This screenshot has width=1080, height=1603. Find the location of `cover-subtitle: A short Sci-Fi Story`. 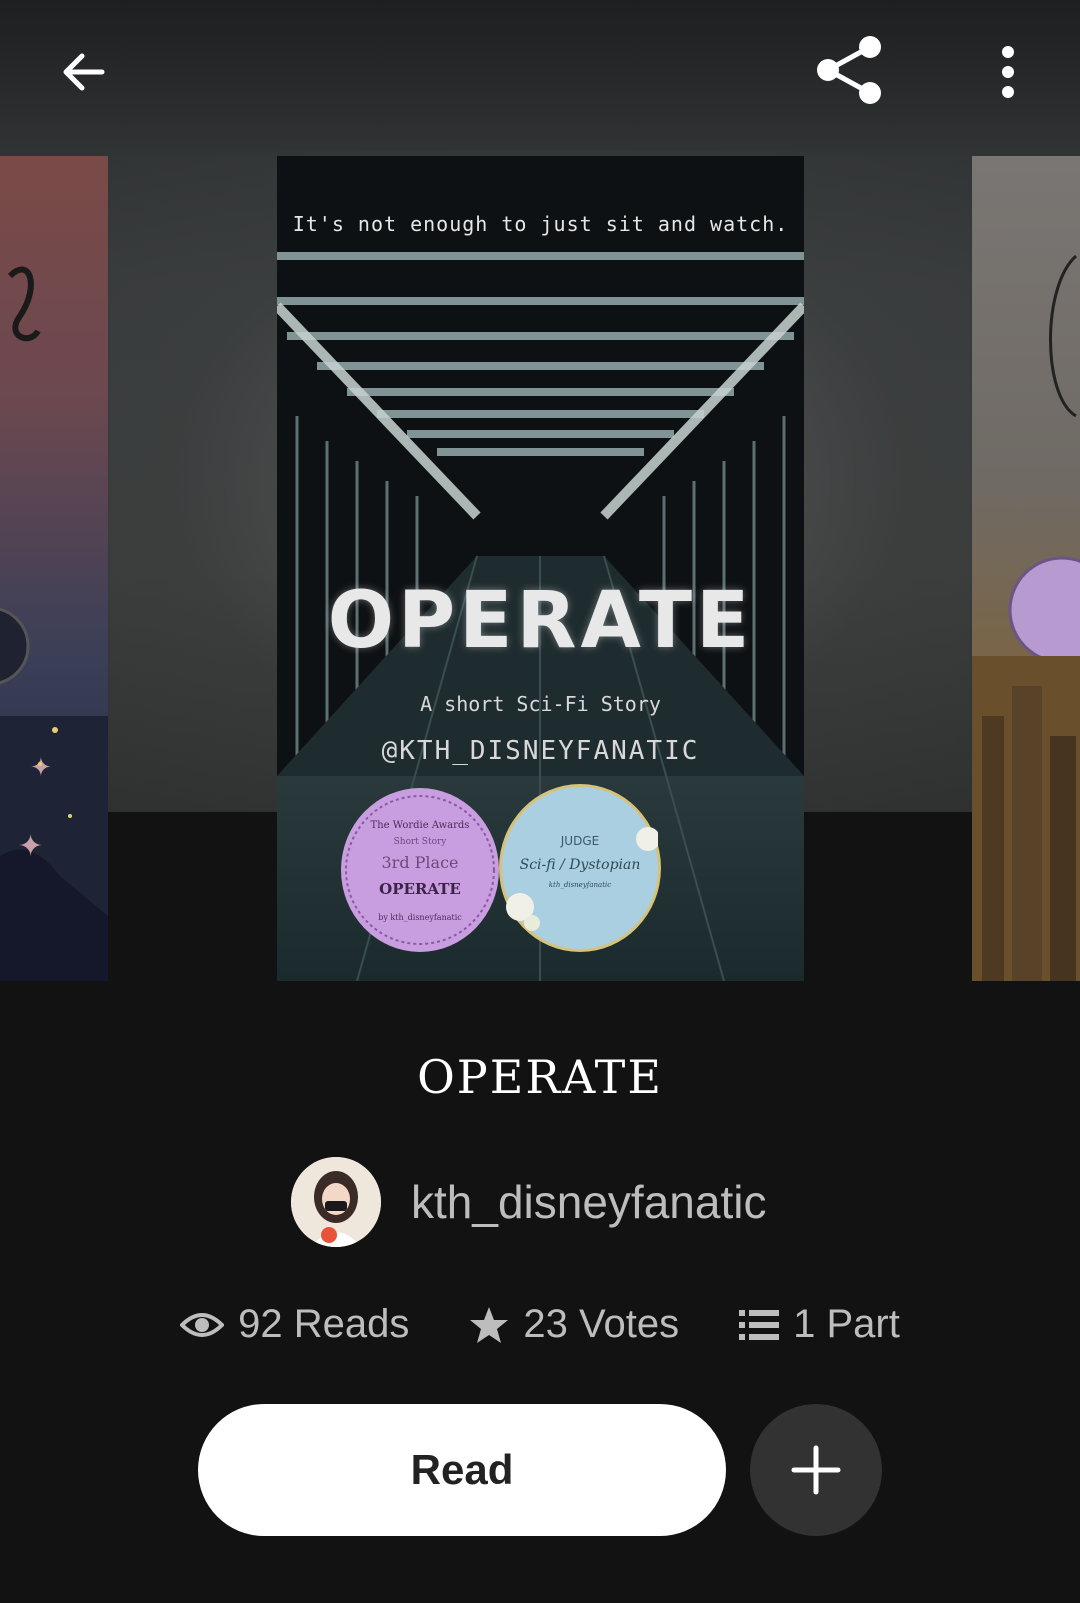

cover-subtitle: A short Sci-Fi Story is located at coordinates (540, 704).